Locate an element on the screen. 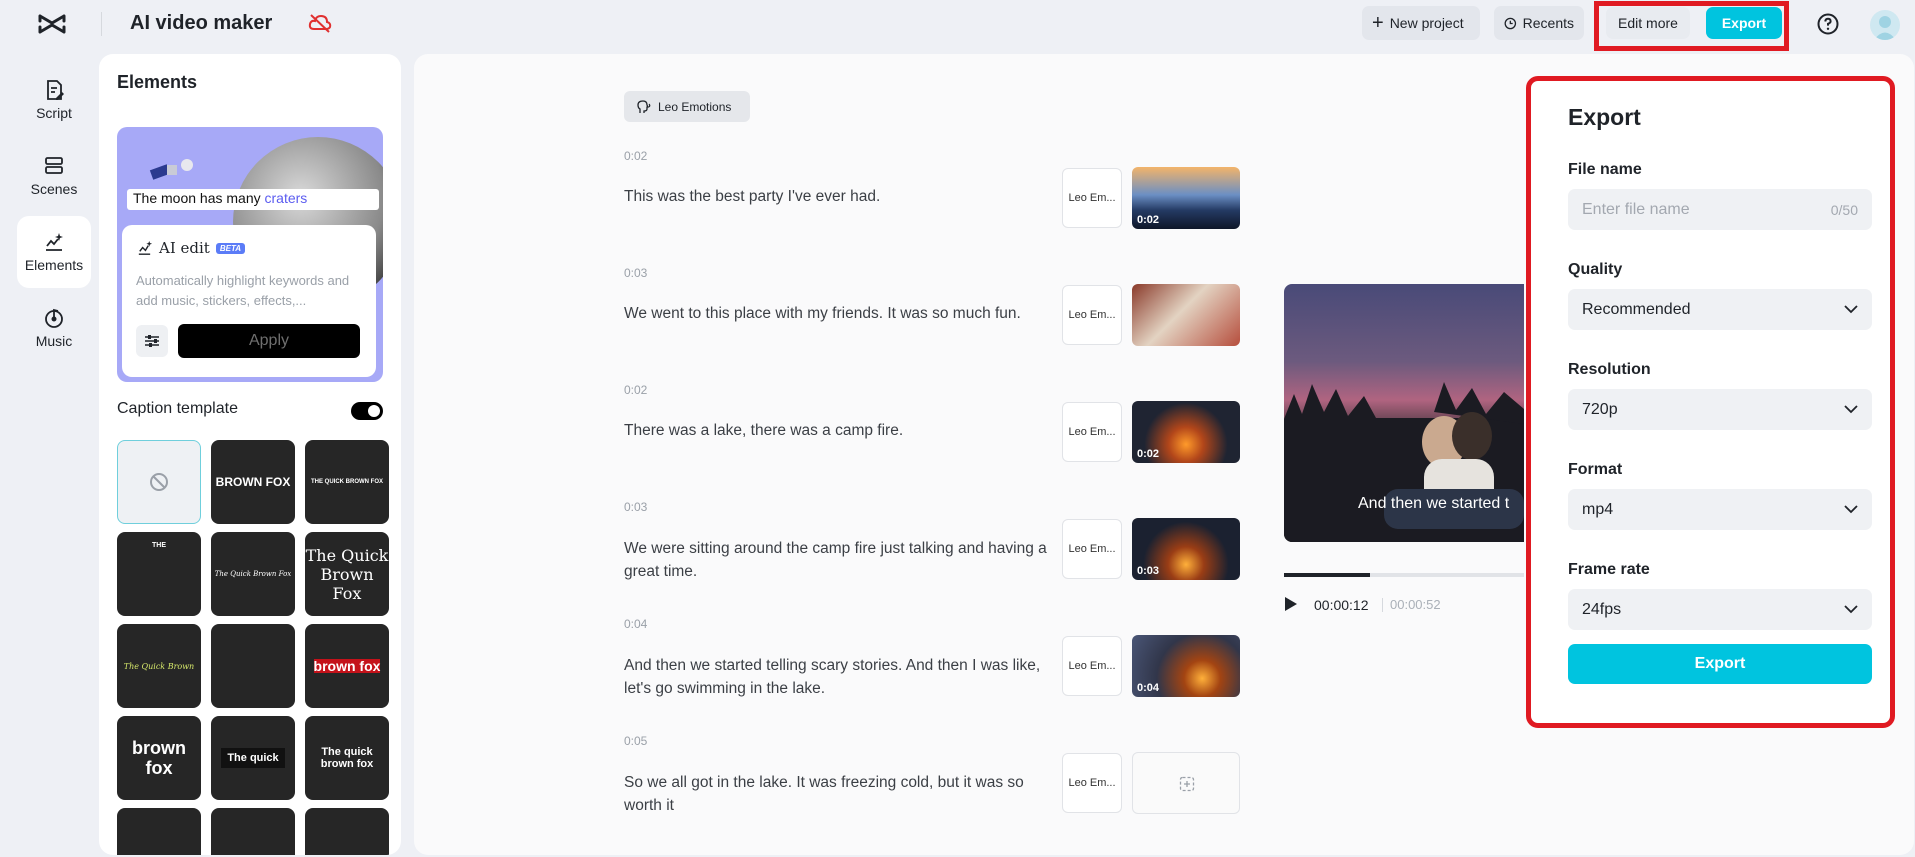  caption-template-item: The quick brown fox is located at coordinates (347, 758).